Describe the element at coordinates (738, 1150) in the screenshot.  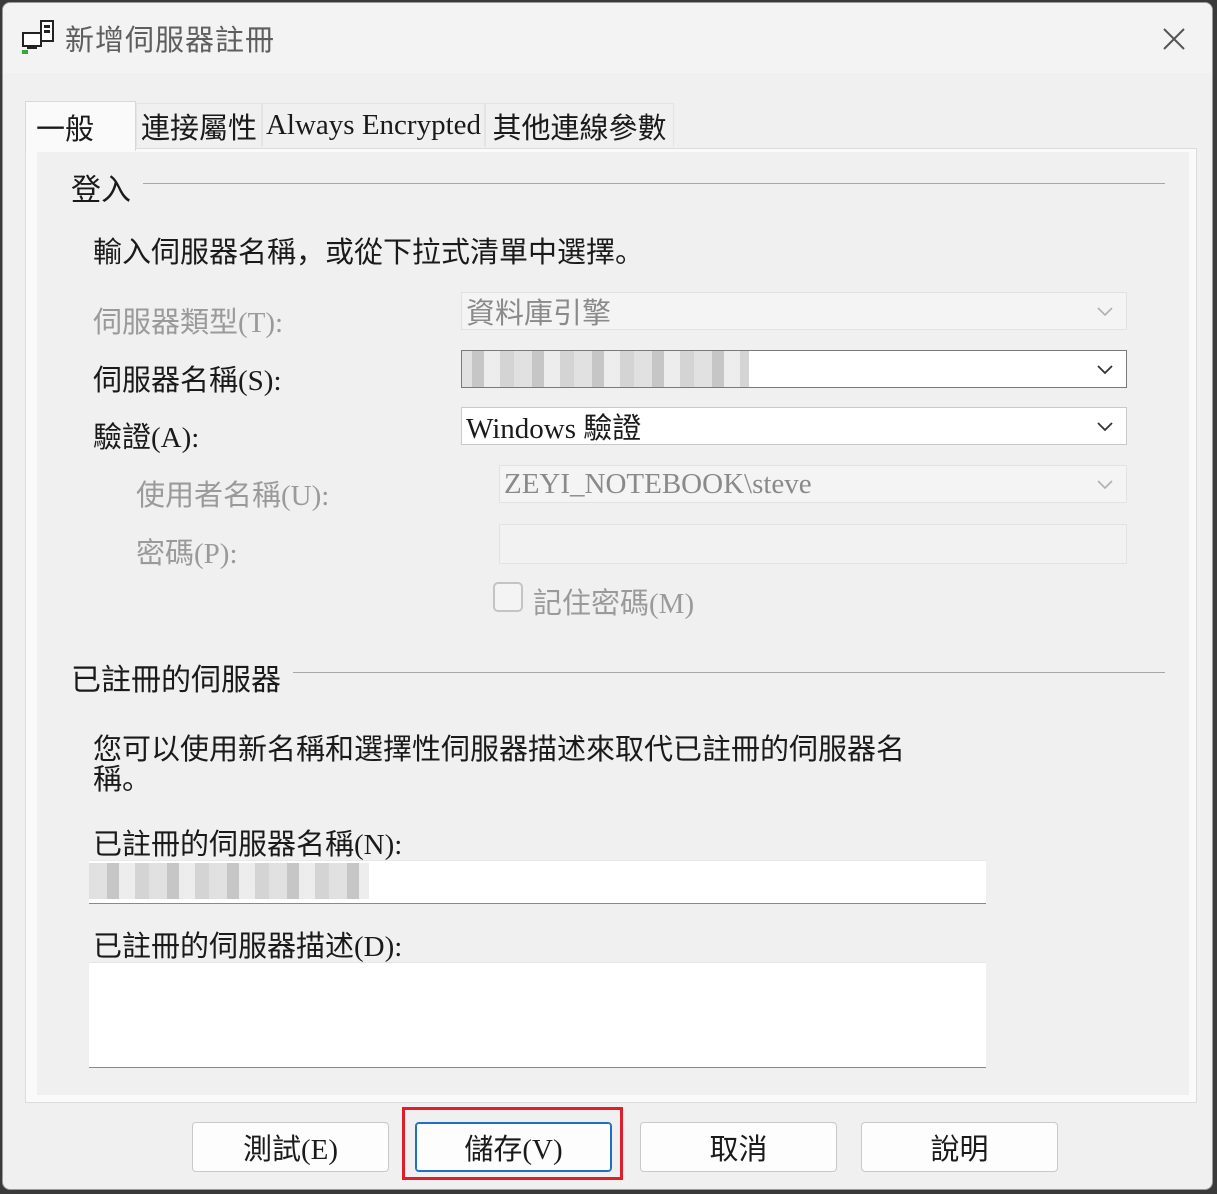
I see `cancel-button-label: 取消` at that location.